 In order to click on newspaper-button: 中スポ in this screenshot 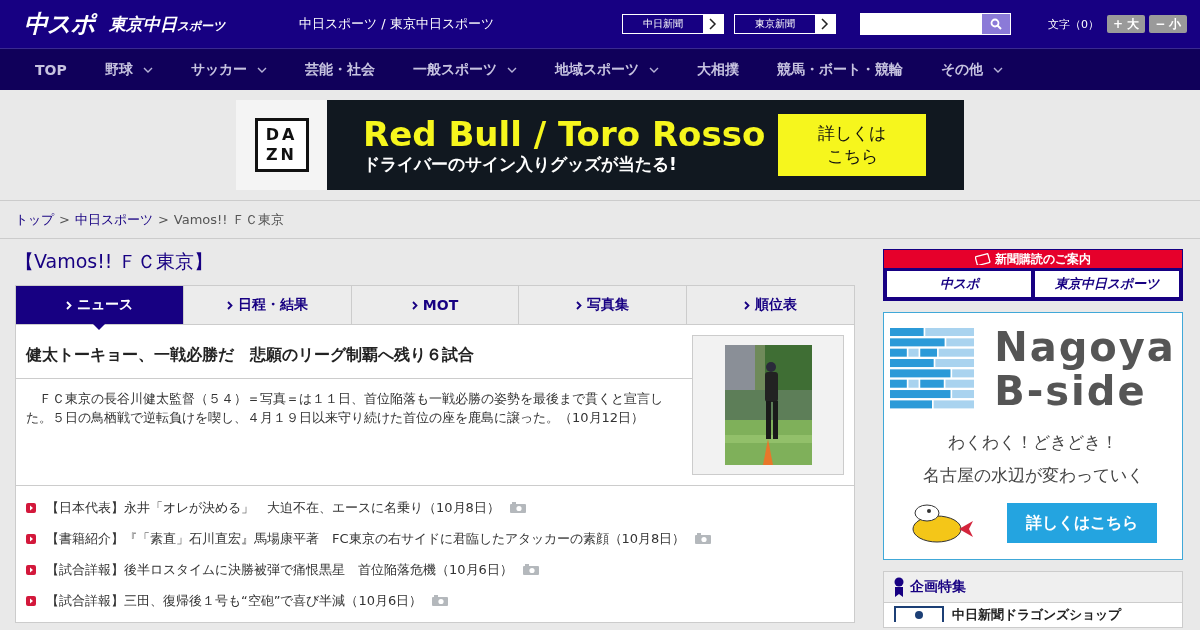, I will do `click(959, 284)`.